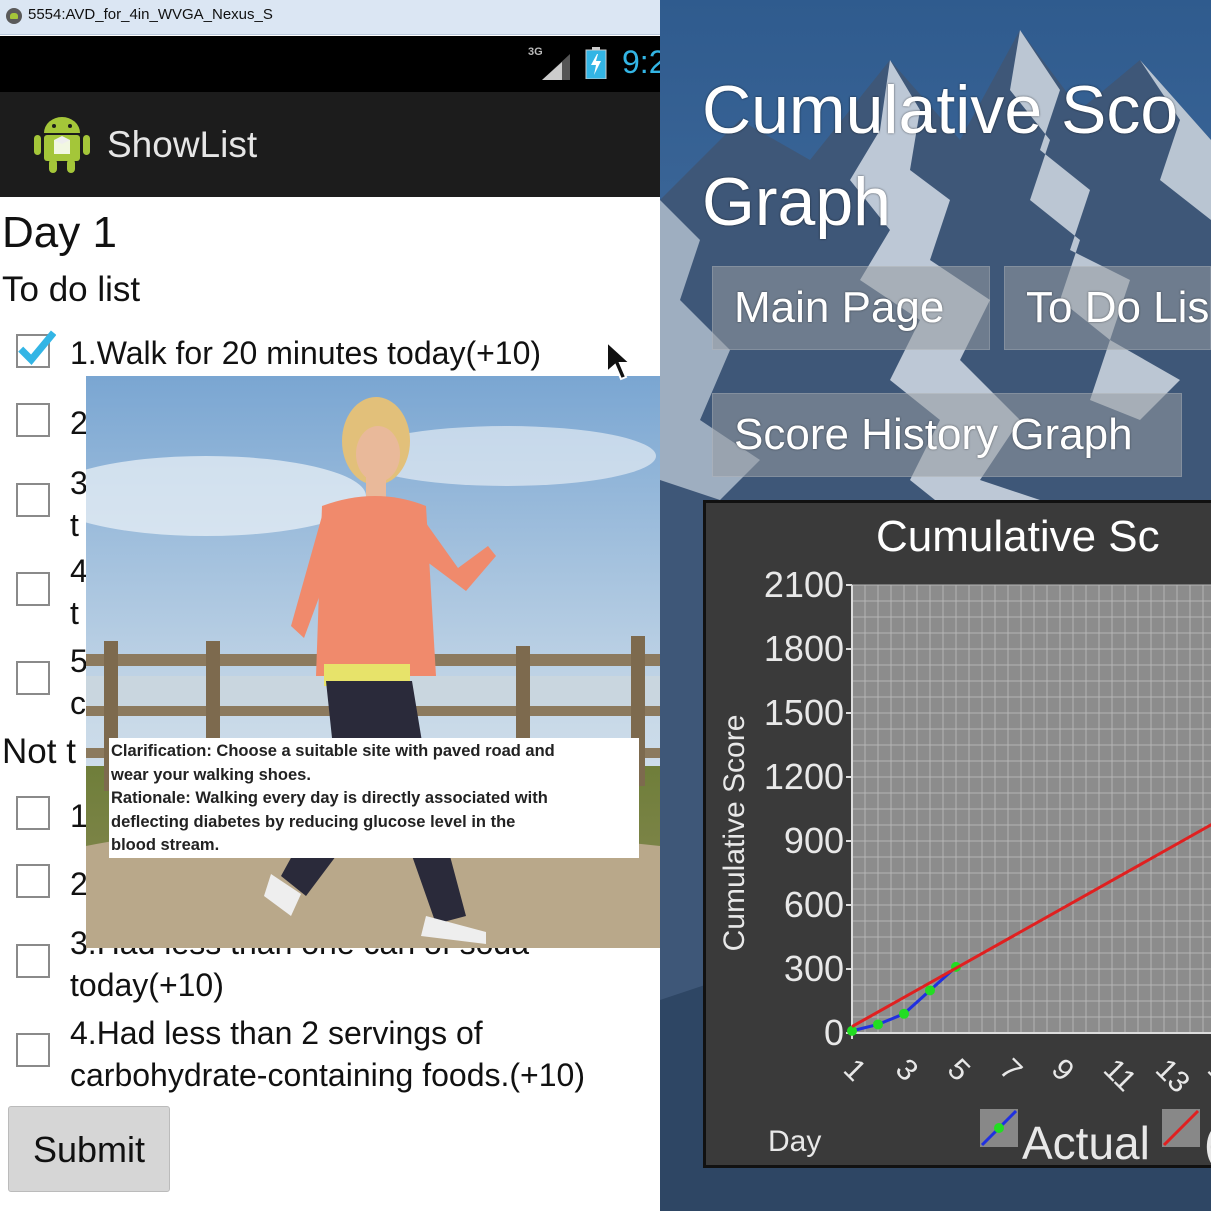  I want to click on check-icon, so click(37, 348).